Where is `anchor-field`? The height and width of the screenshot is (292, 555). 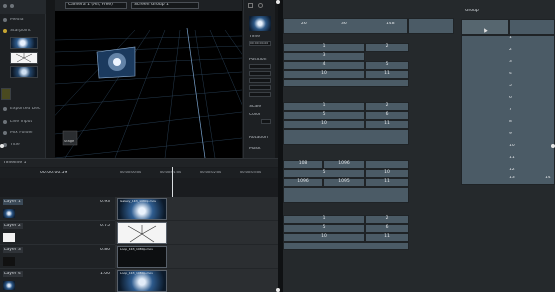 anchor-field is located at coordinates (260, 94).